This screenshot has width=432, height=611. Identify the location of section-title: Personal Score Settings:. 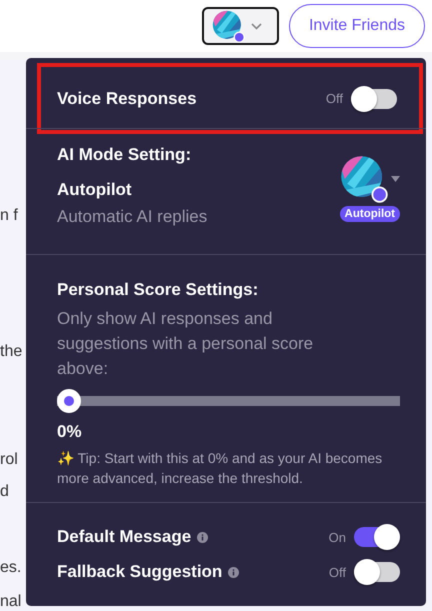
(158, 290).